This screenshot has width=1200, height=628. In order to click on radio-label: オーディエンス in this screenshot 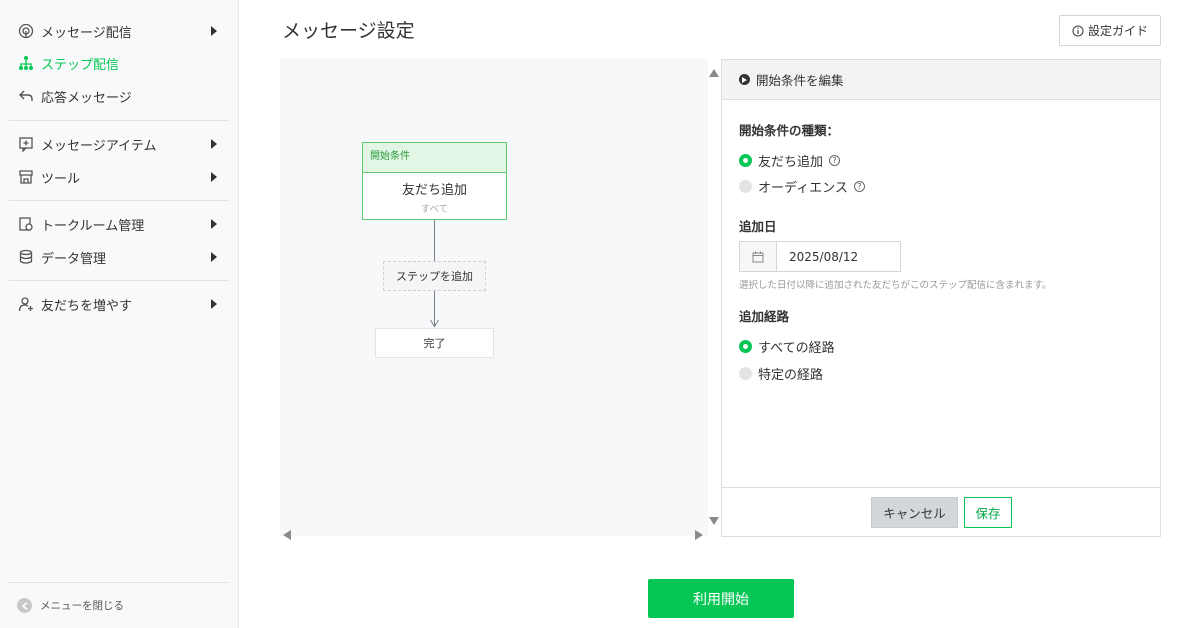, I will do `click(803, 188)`.